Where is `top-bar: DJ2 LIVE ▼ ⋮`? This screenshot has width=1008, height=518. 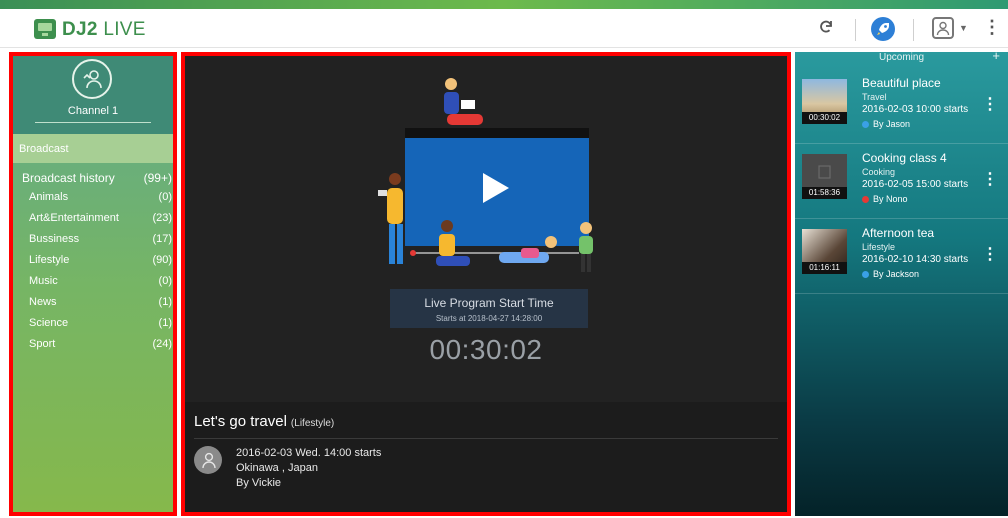 top-bar: DJ2 LIVE ▼ ⋮ is located at coordinates (504, 28).